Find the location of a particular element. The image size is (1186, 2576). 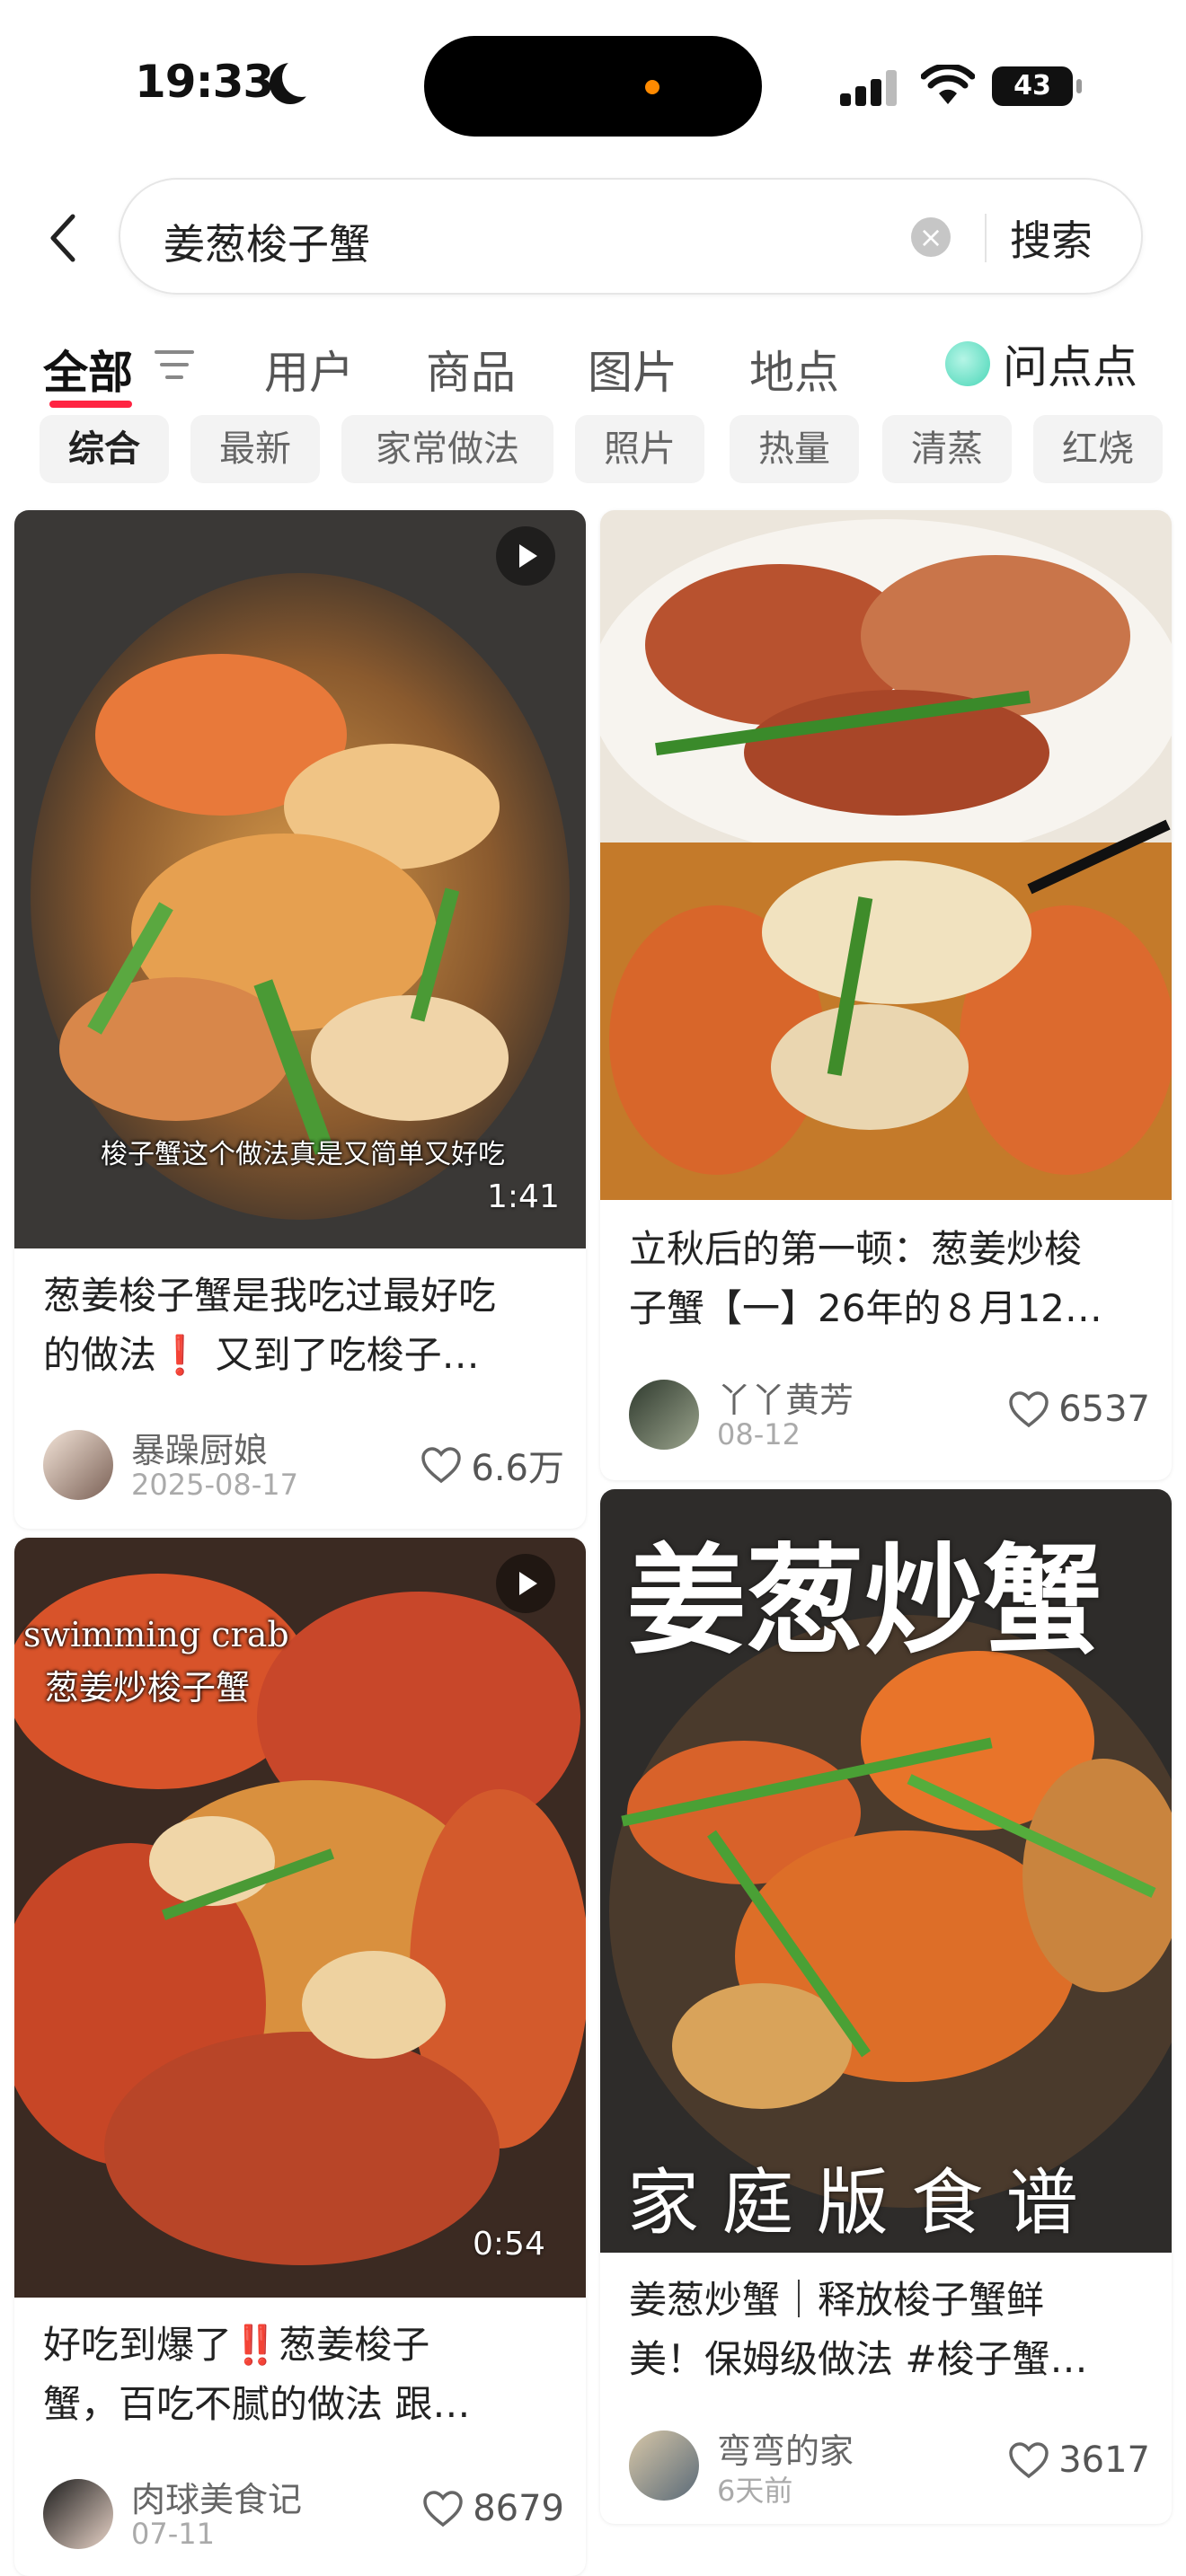

search-box: 姜葱梭子蟹 × 搜索 is located at coordinates (631, 236).